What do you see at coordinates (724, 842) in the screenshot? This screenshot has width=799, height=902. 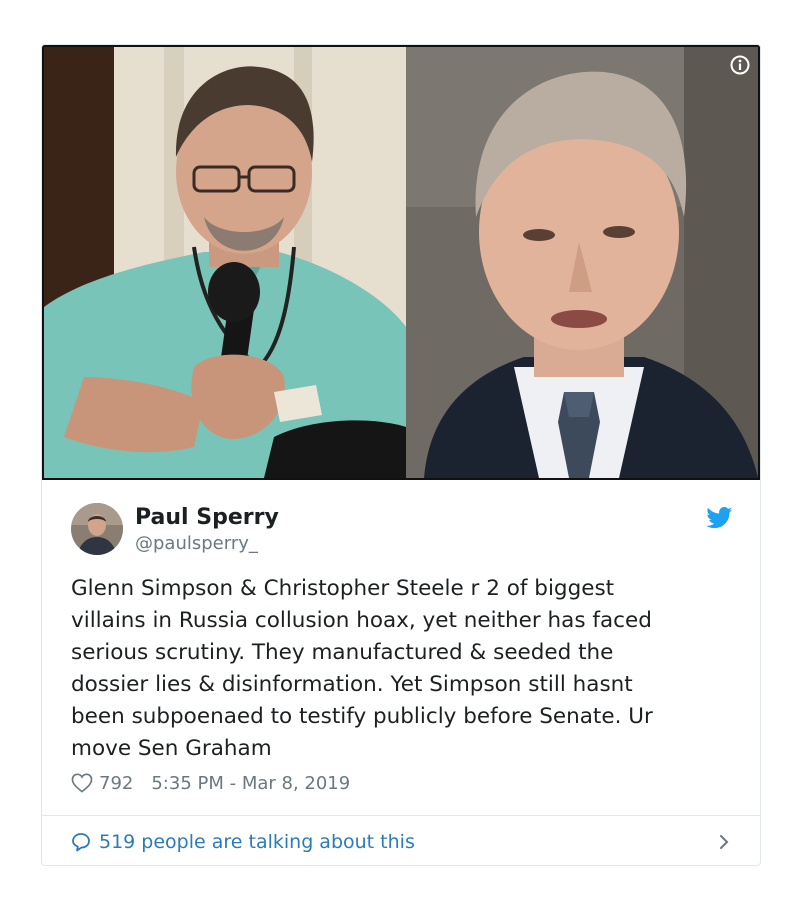 I see `chevron-right-icon` at bounding box center [724, 842].